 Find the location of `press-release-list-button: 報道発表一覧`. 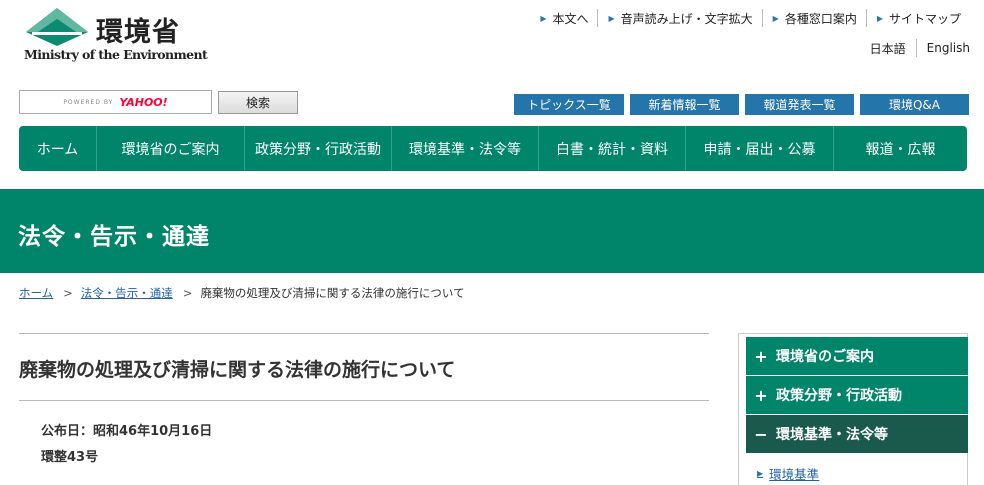

press-release-list-button: 報道発表一覧 is located at coordinates (799, 104).